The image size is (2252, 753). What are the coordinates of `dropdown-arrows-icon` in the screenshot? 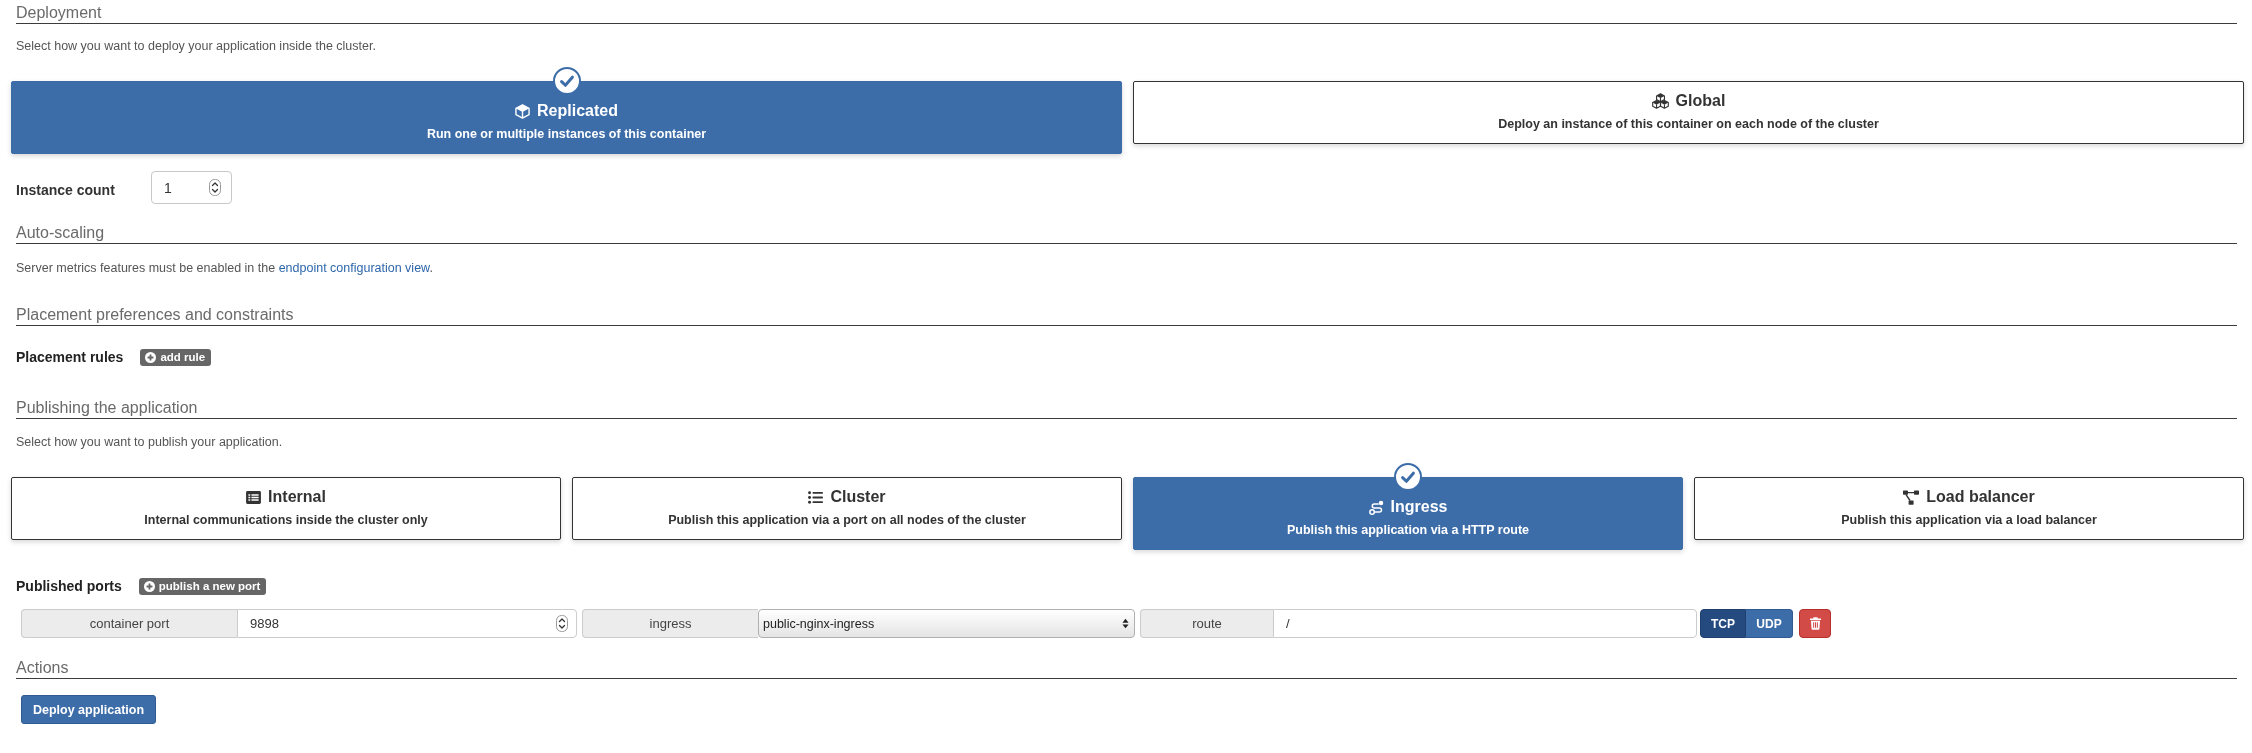 It's located at (1125, 623).